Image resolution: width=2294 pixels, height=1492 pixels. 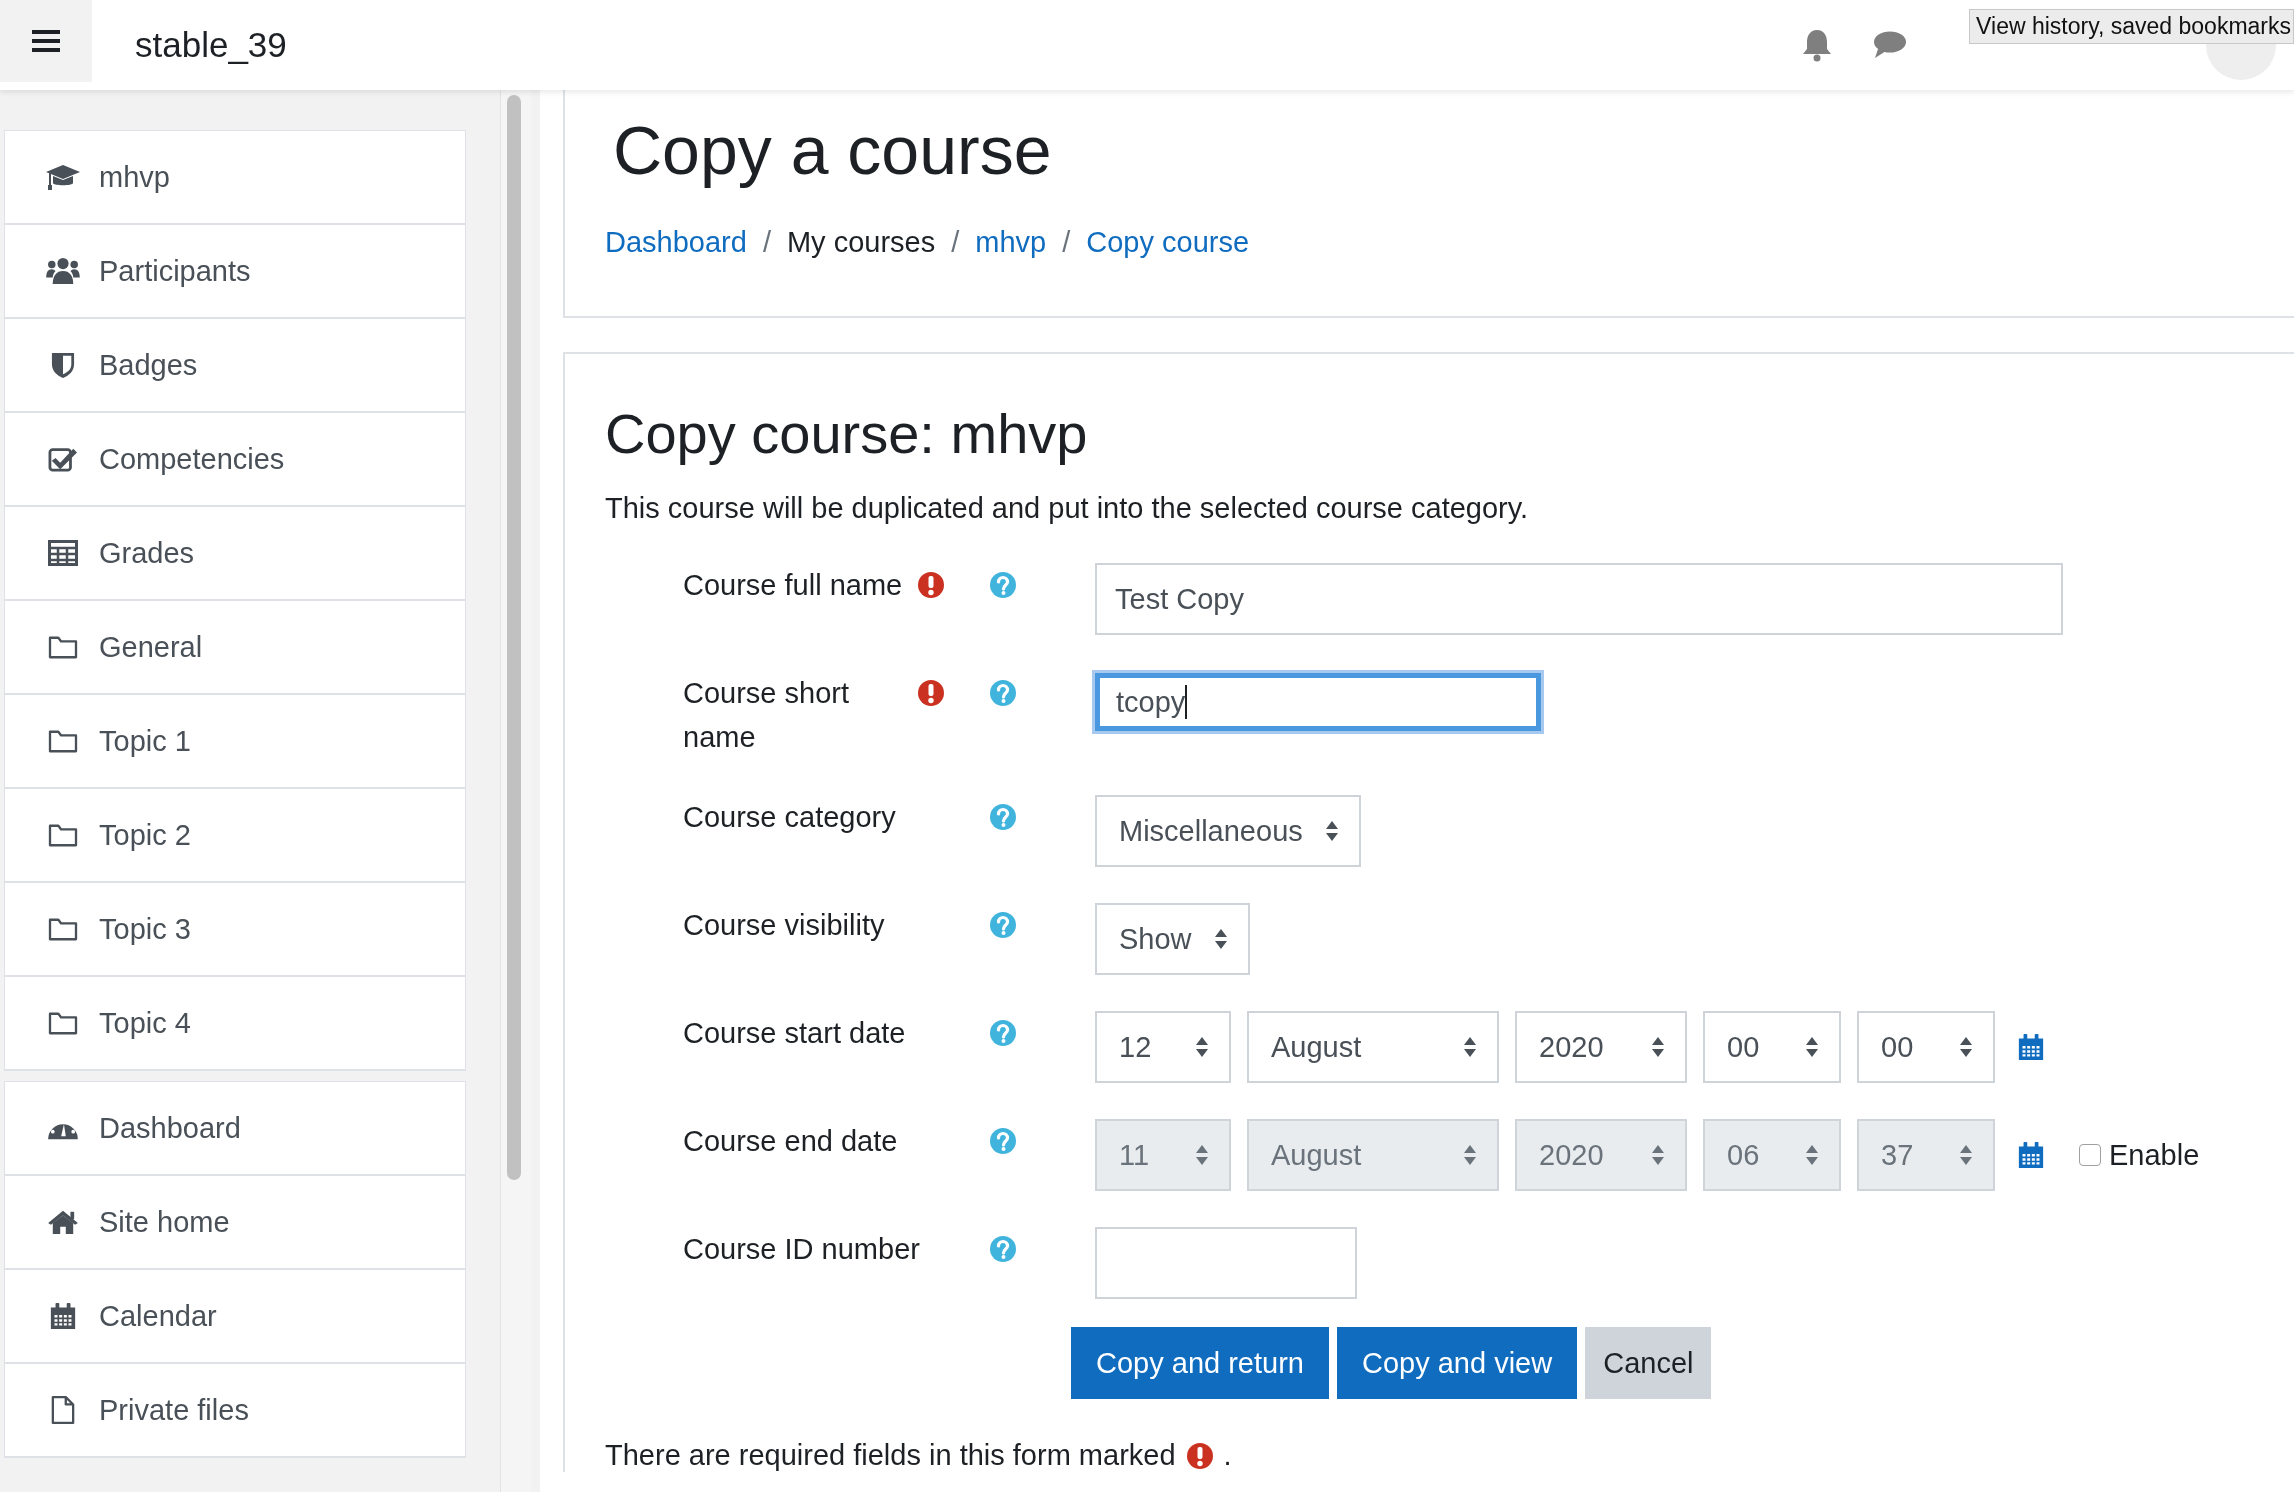 I want to click on sidebar-item: Topic 3, so click(x=235, y=930).